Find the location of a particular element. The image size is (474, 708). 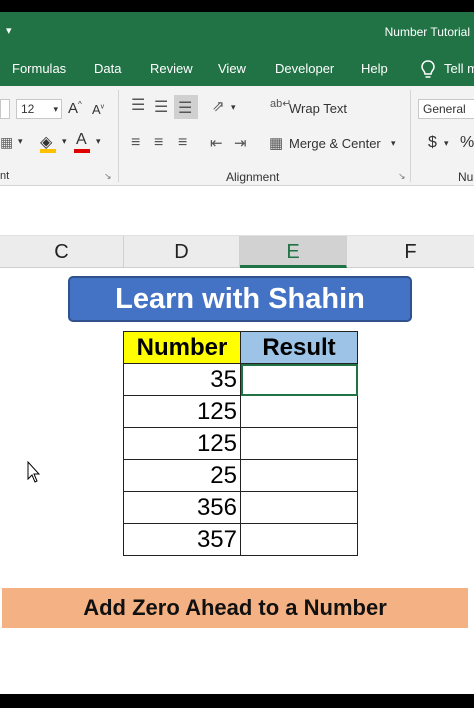

number-cell: 356 is located at coordinates (182, 507).